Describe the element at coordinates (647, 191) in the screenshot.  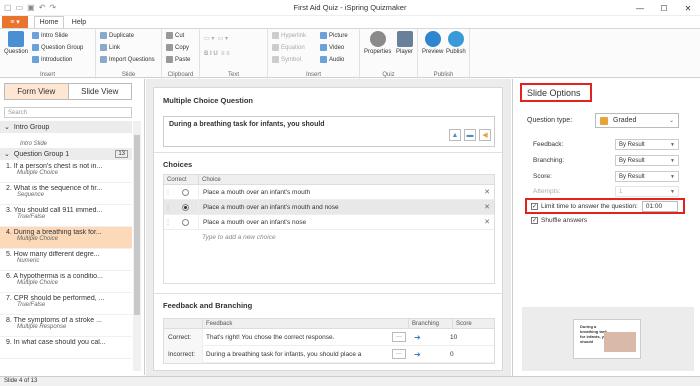
I see `attempts-select: 1 ▼` at that location.